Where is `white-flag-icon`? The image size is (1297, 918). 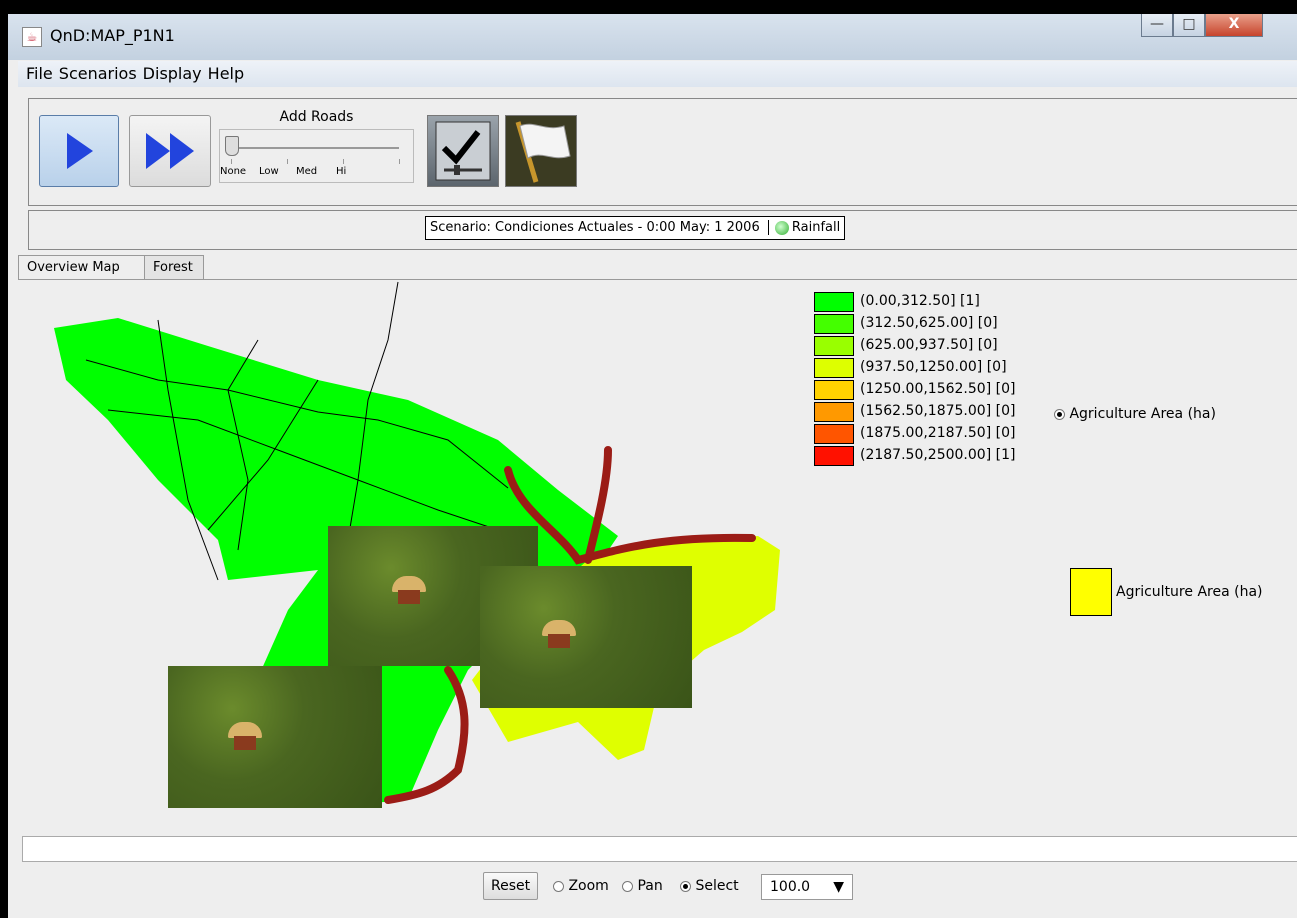 white-flag-icon is located at coordinates (543, 152).